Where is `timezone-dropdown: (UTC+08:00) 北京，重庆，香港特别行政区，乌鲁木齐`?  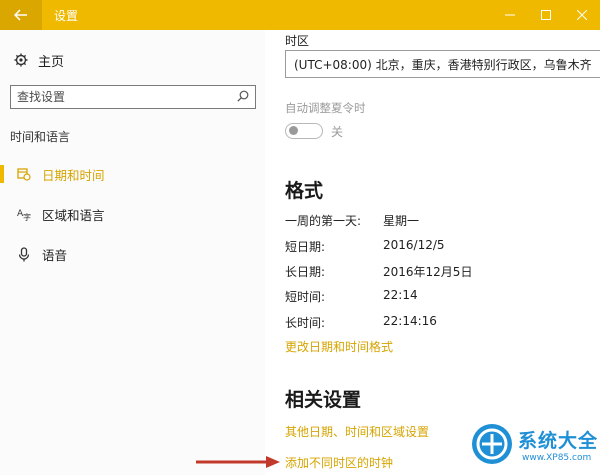
timezone-dropdown: (UTC+08:00) 北京，重庆，香港特别行政区，乌鲁木齐 is located at coordinates (442, 64).